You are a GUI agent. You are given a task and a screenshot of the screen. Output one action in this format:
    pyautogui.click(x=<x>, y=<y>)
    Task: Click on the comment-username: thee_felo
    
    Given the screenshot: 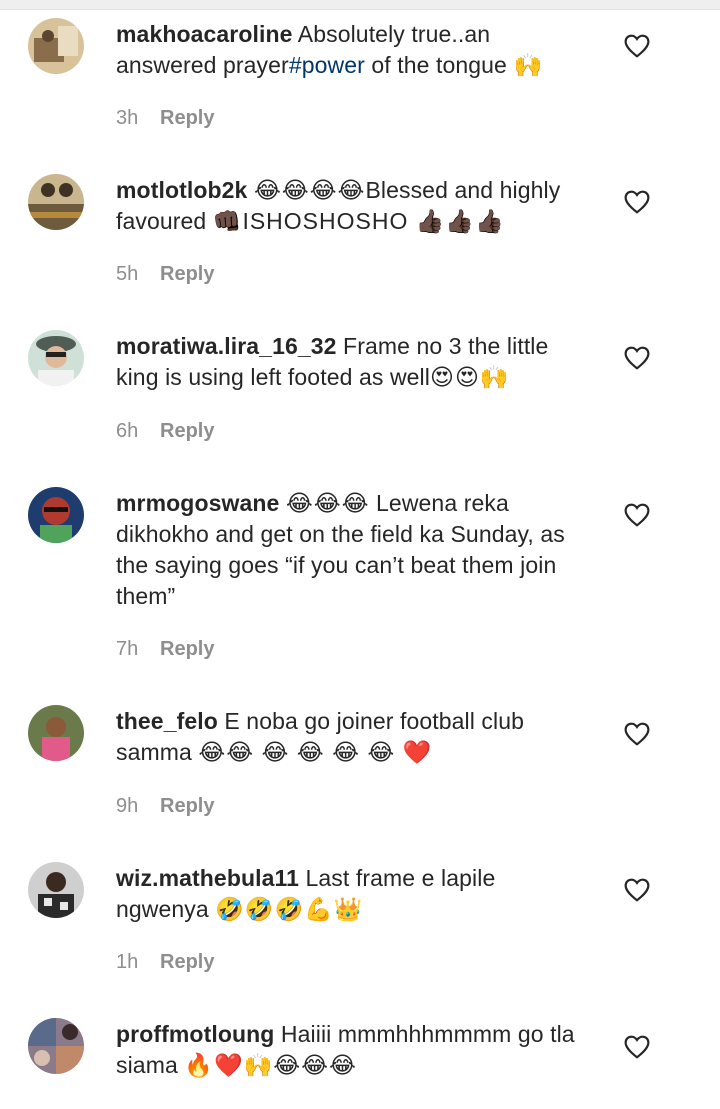 What is the action you would take?
    pyautogui.click(x=167, y=721)
    